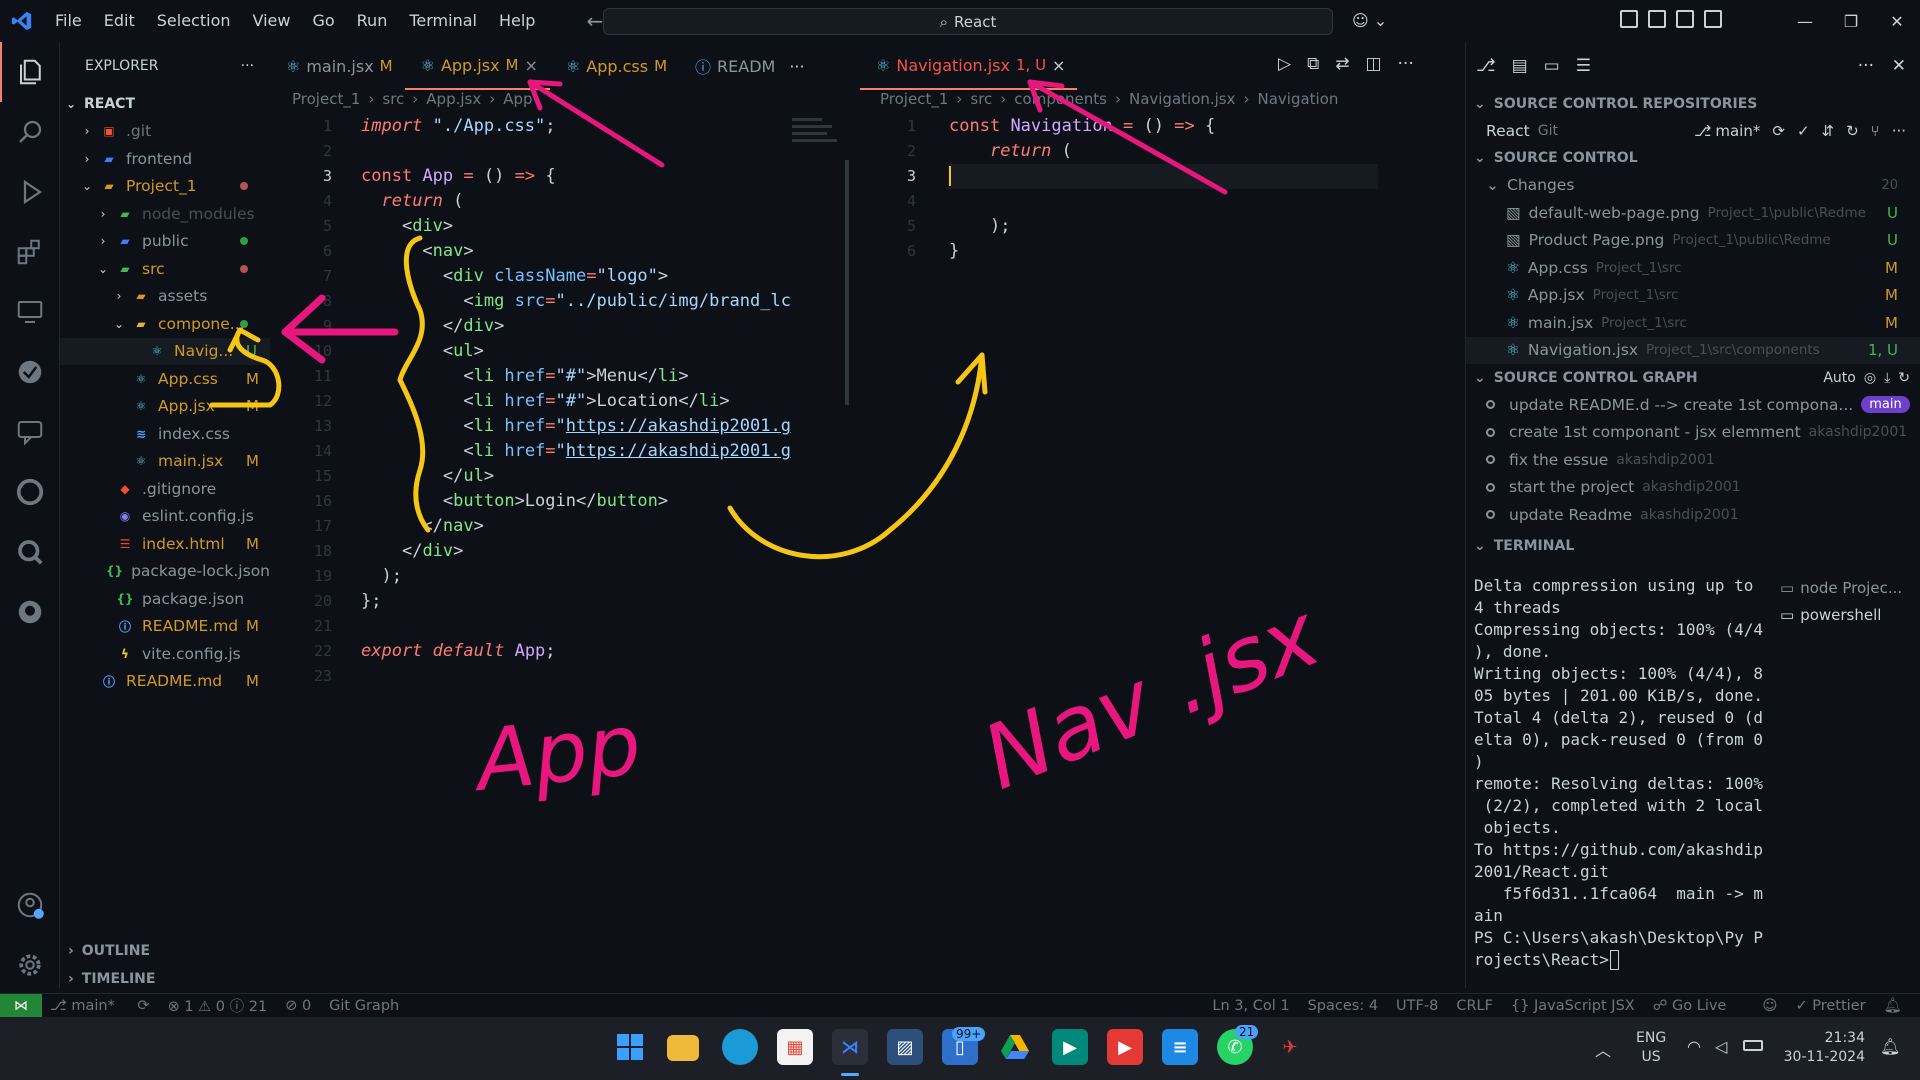 This screenshot has height=1080, width=1920. Describe the element at coordinates (1904, 378) in the screenshot. I see `refresh-graph-icon: ↻` at that location.